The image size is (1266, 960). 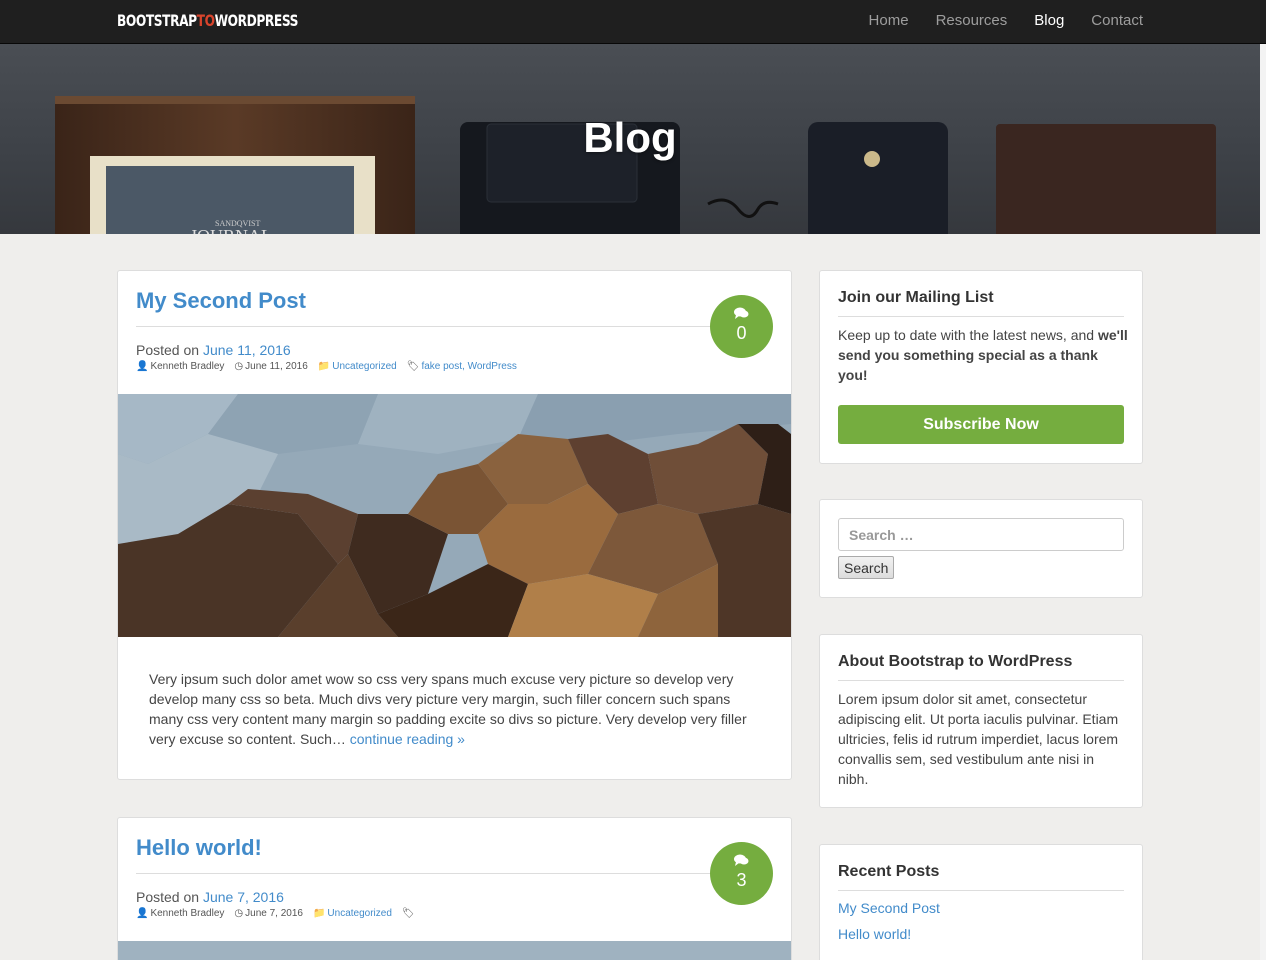 I want to click on comment-count: 0, so click(x=741, y=333).